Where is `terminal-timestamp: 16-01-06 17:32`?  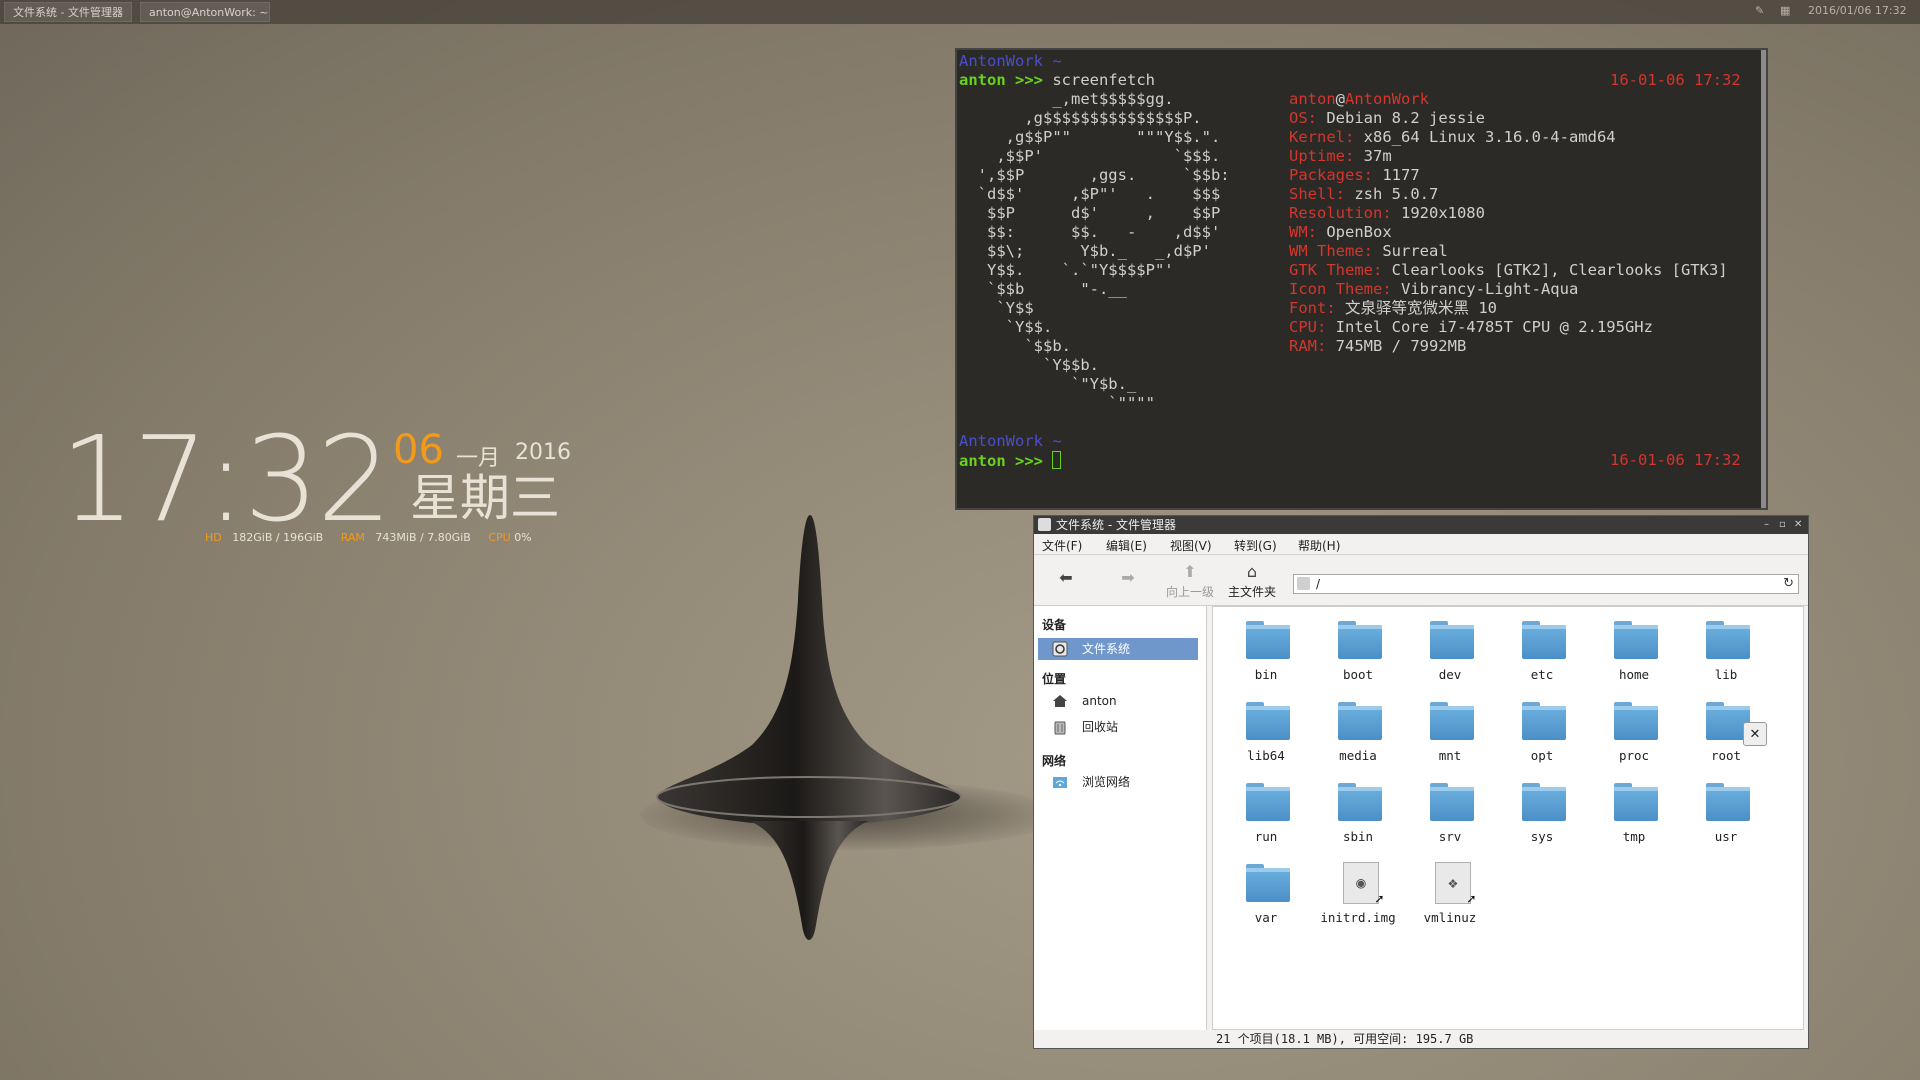 terminal-timestamp: 16-01-06 17:32 is located at coordinates (1675, 80).